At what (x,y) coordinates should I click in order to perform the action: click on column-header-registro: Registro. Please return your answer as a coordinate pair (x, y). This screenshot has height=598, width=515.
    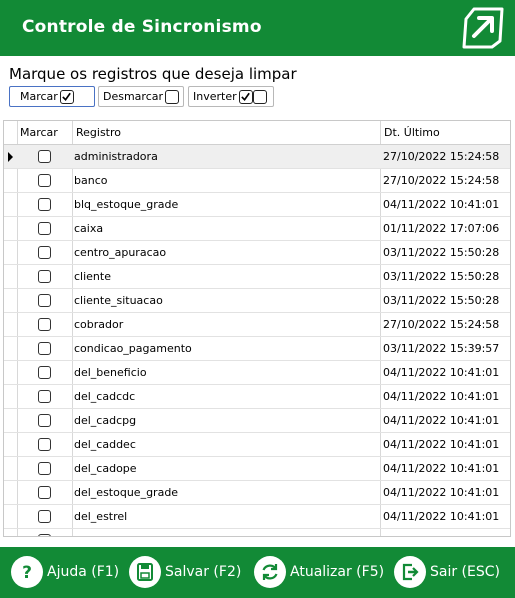
    Looking at the image, I should click on (98, 132).